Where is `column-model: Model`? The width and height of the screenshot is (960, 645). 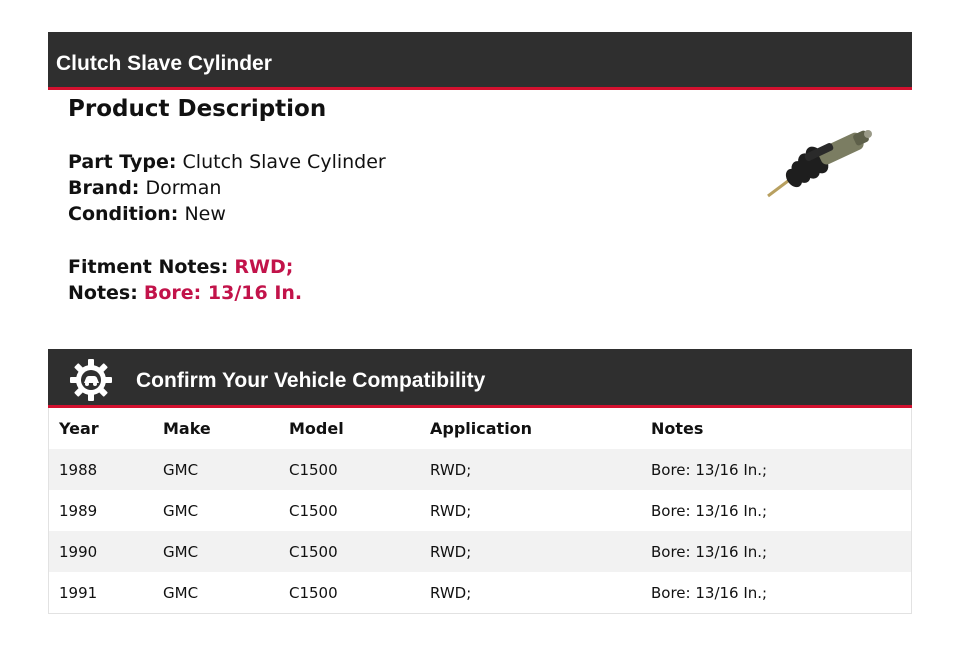
column-model: Model is located at coordinates (316, 428).